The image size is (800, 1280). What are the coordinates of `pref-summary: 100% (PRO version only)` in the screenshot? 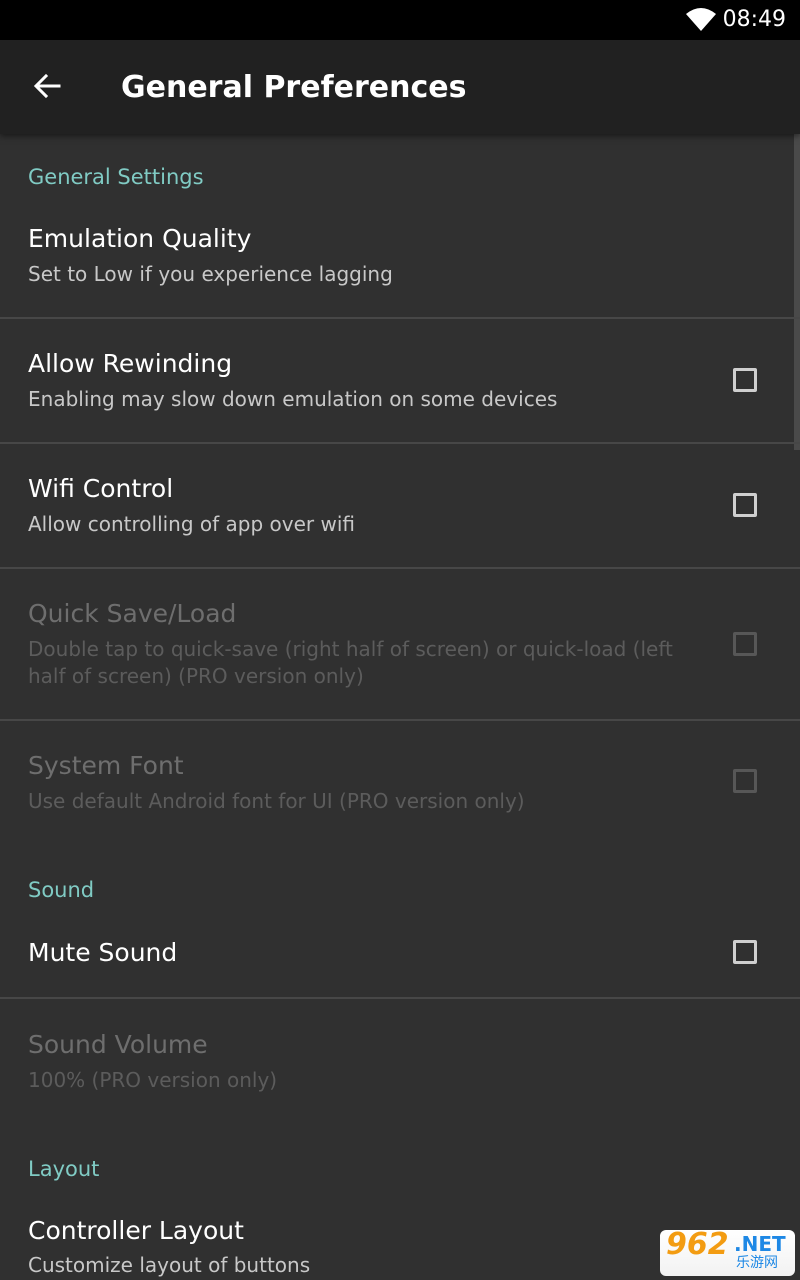 It's located at (153, 1080).